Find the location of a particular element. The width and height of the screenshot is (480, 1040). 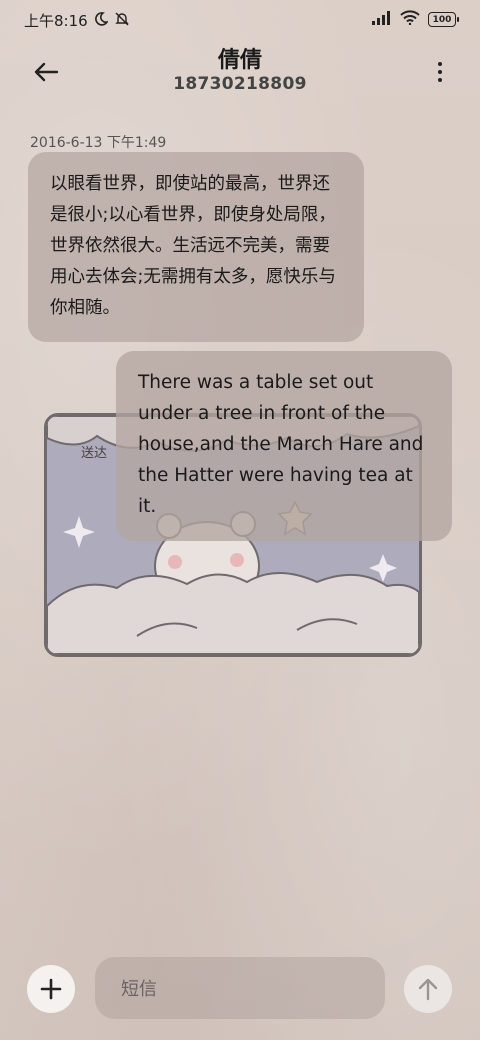

contact-number: 18730218809 is located at coordinates (240, 84).